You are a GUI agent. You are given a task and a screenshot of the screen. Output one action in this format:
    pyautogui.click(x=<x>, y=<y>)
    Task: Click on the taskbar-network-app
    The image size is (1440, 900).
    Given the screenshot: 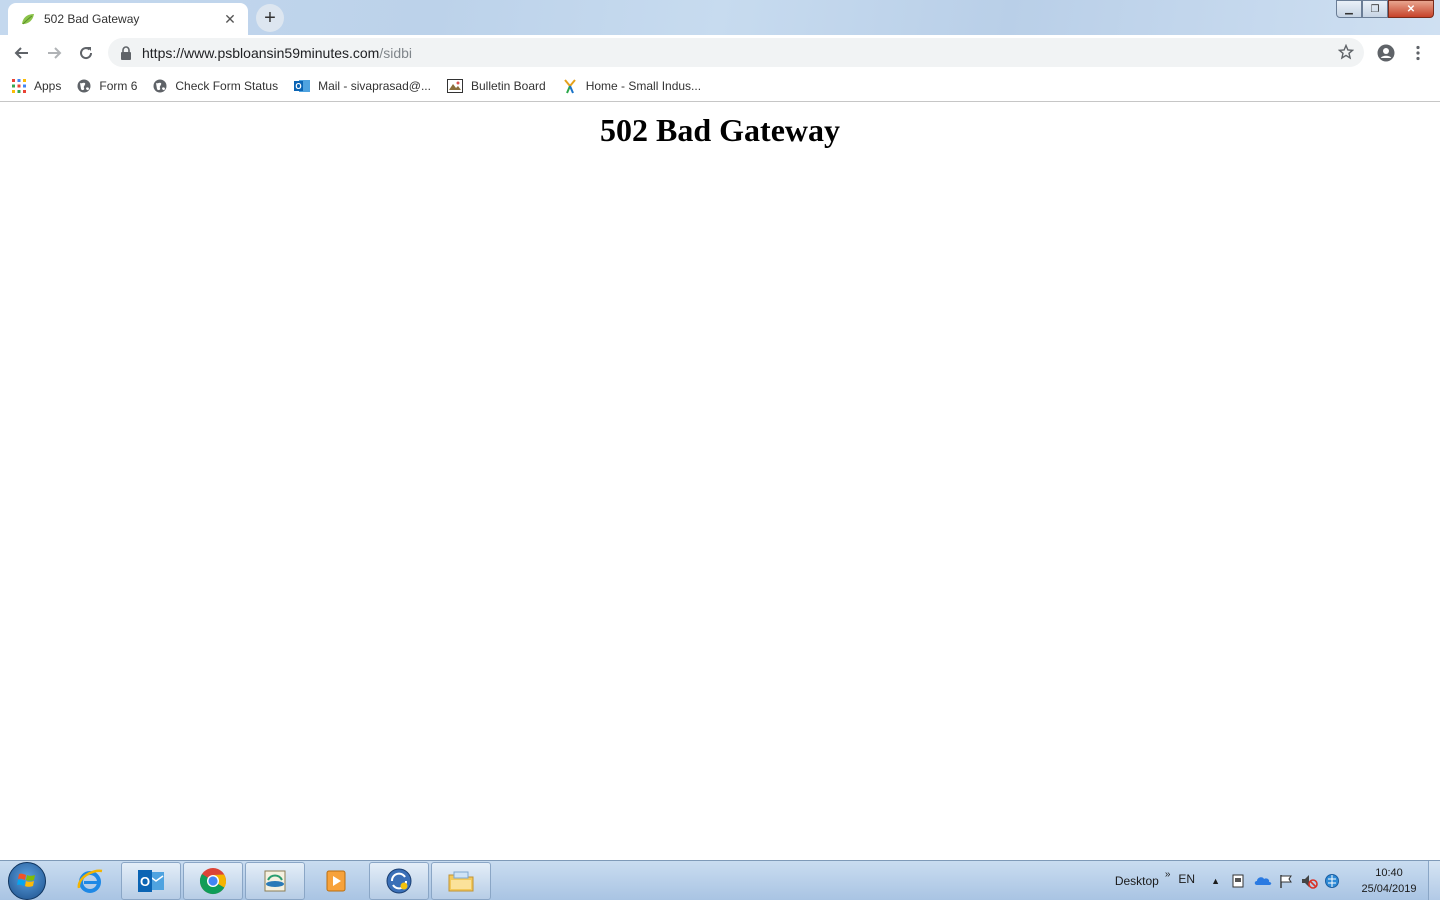 What is the action you would take?
    pyautogui.click(x=275, y=881)
    